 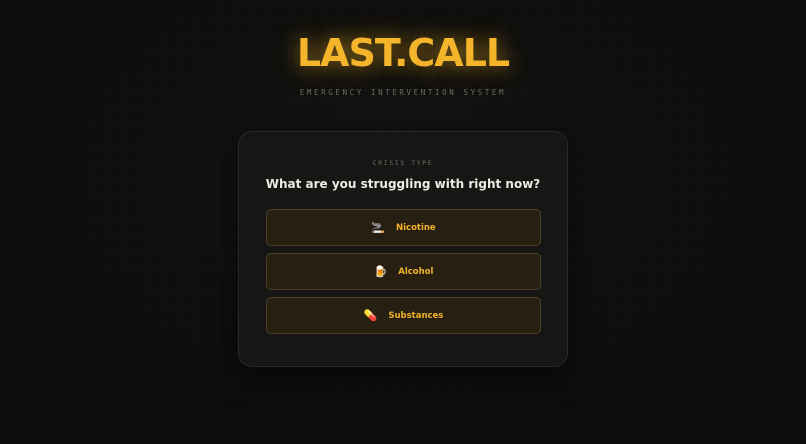 What do you see at coordinates (416, 271) in the screenshot?
I see `option-label: Alcohol` at bounding box center [416, 271].